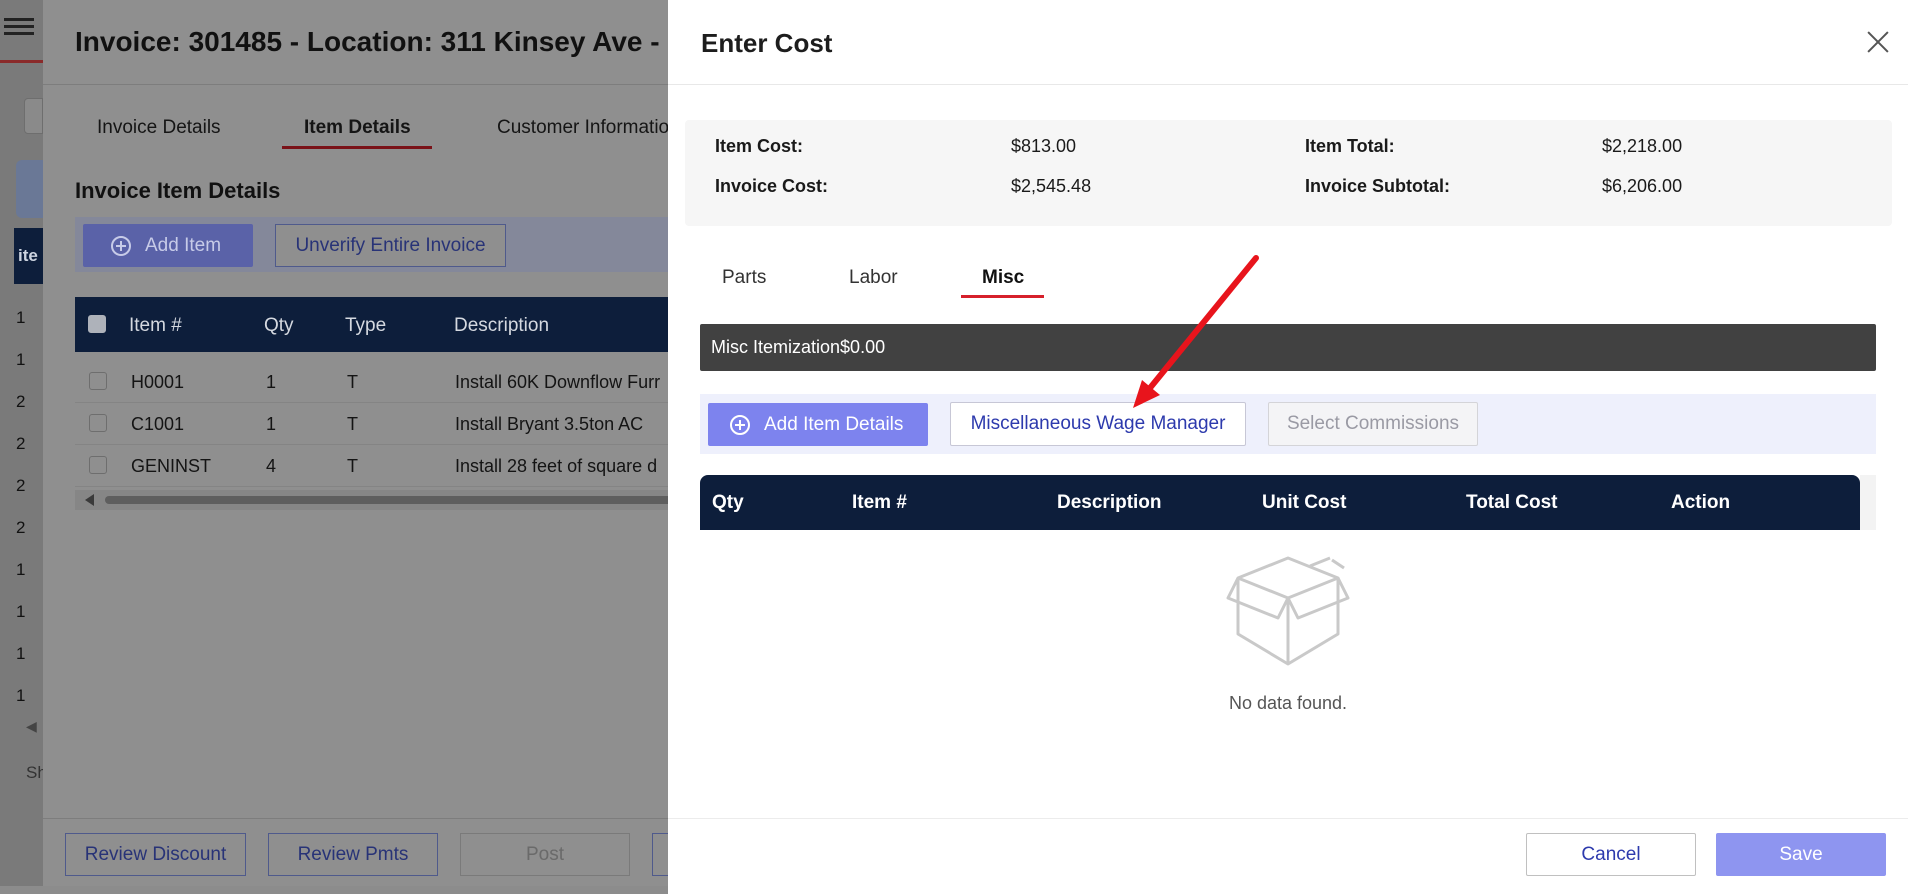 Image resolution: width=1908 pixels, height=894 pixels. What do you see at coordinates (21, 61) in the screenshot?
I see `sidebar-divider` at bounding box center [21, 61].